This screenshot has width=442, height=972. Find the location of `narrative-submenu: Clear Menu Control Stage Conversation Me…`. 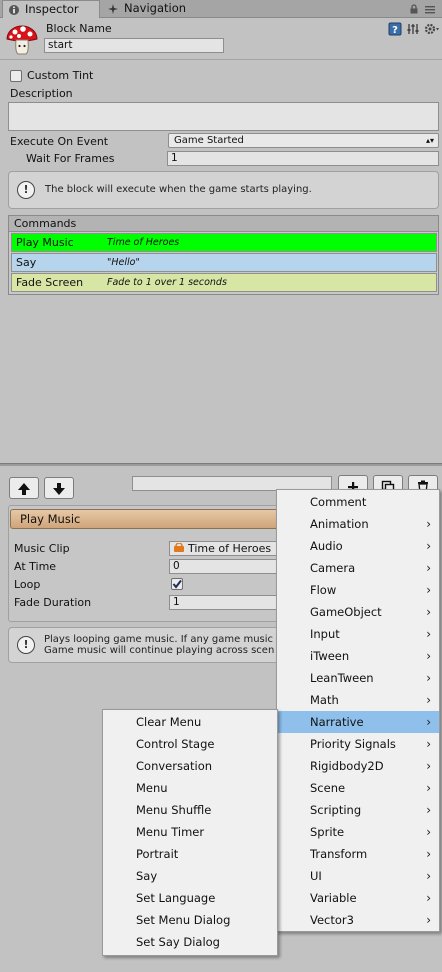

narrative-submenu: Clear Menu Control Stage Conversation Me… is located at coordinates (190, 832).